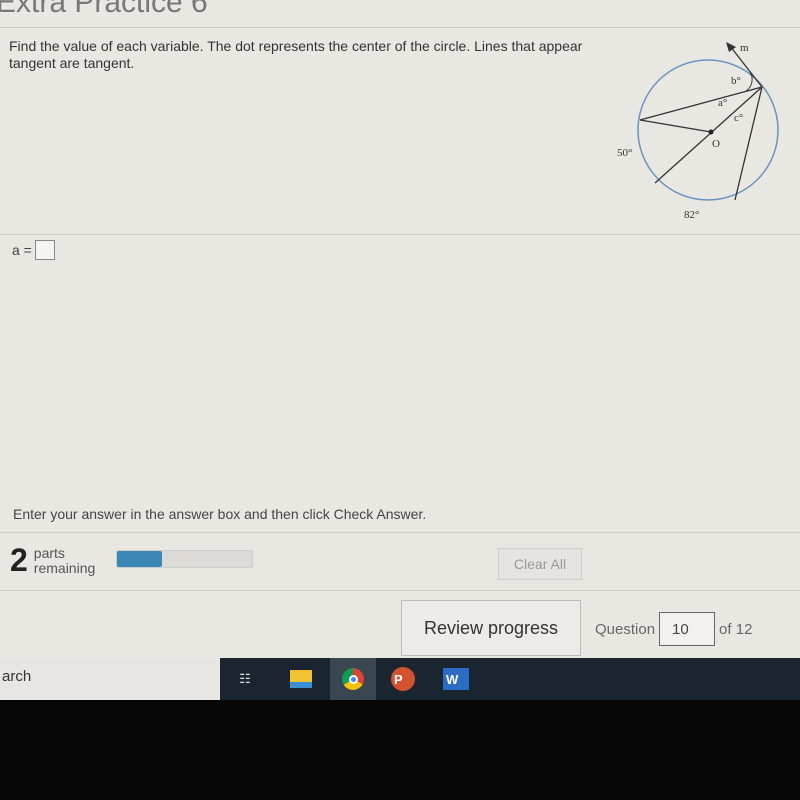  I want to click on progress-bar, so click(184, 559).